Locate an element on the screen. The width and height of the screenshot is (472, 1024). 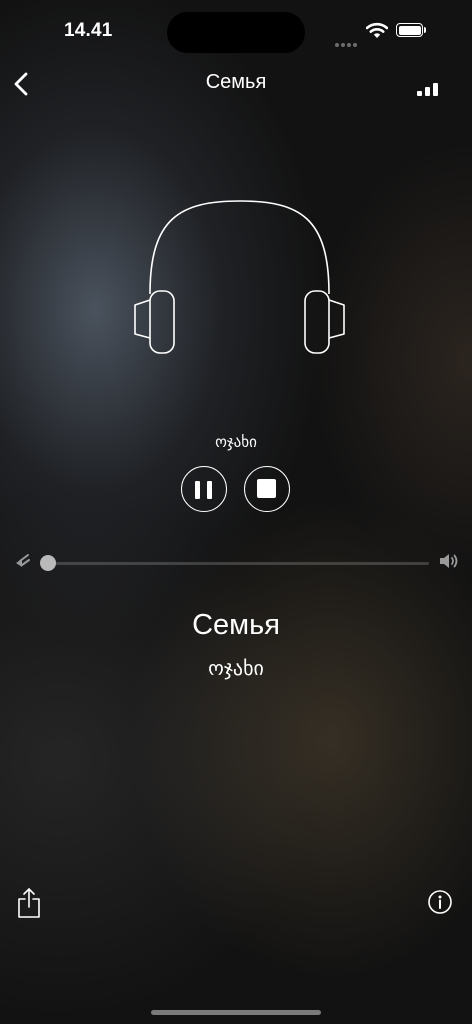
share-button is located at coordinates (29, 905).